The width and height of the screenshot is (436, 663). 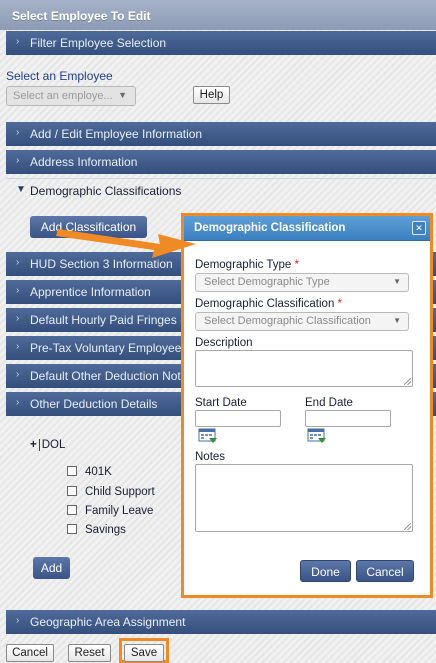 I want to click on deduction-checkbox-row: Savings, so click(x=96, y=530).